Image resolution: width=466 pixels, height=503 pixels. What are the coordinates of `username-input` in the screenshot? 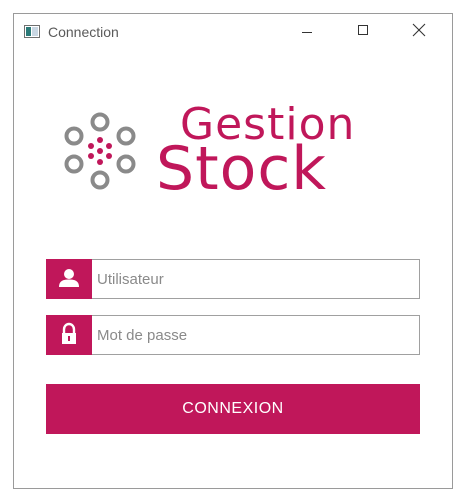 It's located at (256, 279).